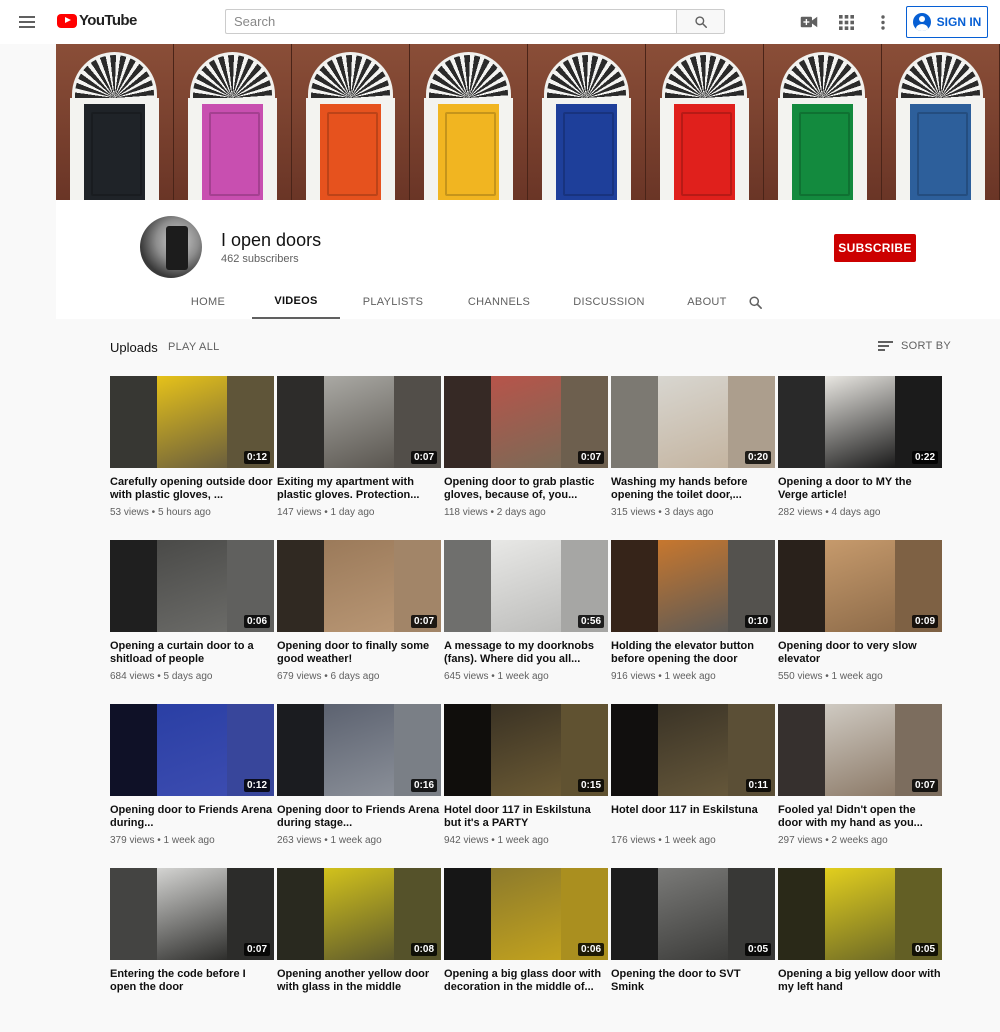  Describe the element at coordinates (194, 347) in the screenshot. I see `play-all-button: PLAY ALL` at that location.